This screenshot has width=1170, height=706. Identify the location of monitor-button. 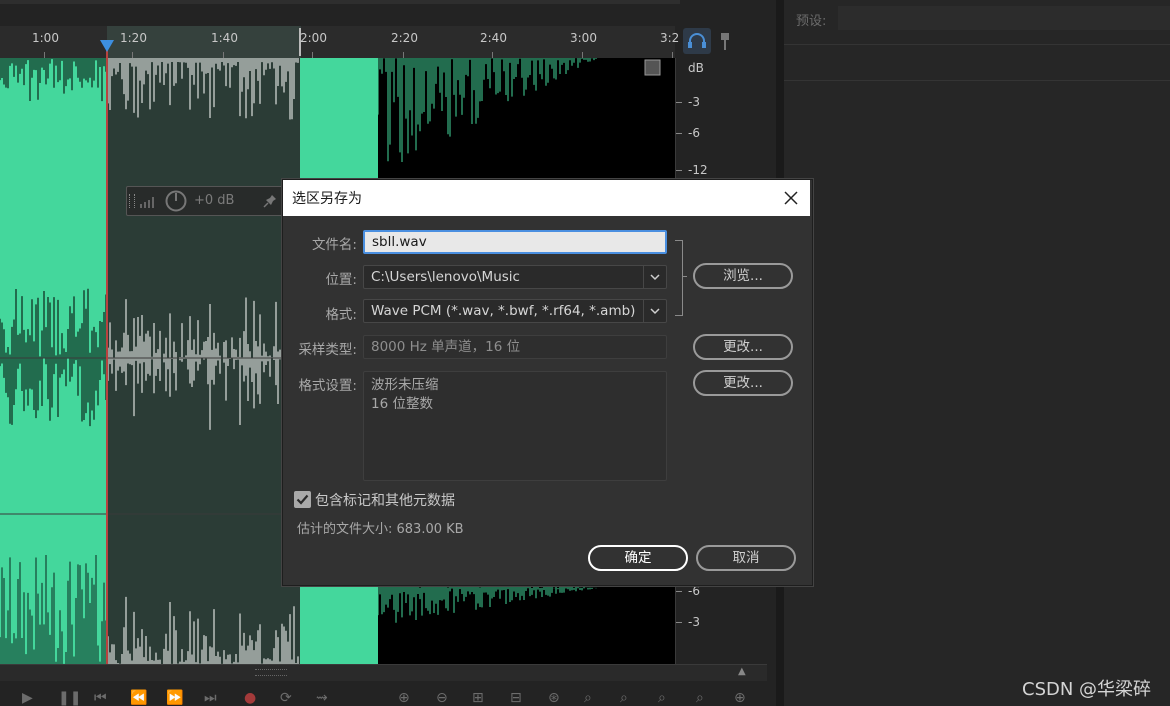
(697, 41).